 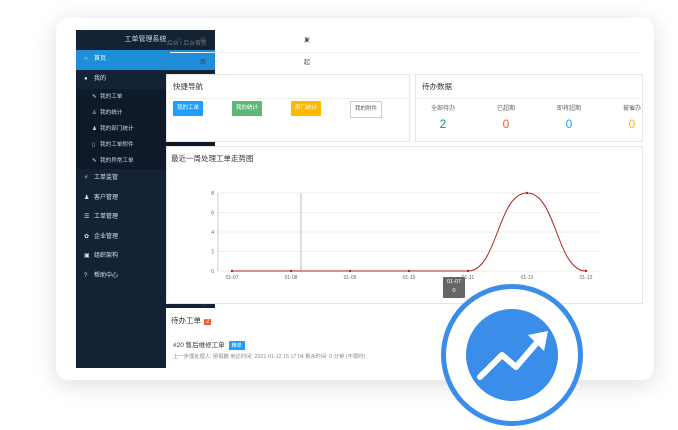 I want to click on stat-label: 全部待办, so click(x=442, y=109).